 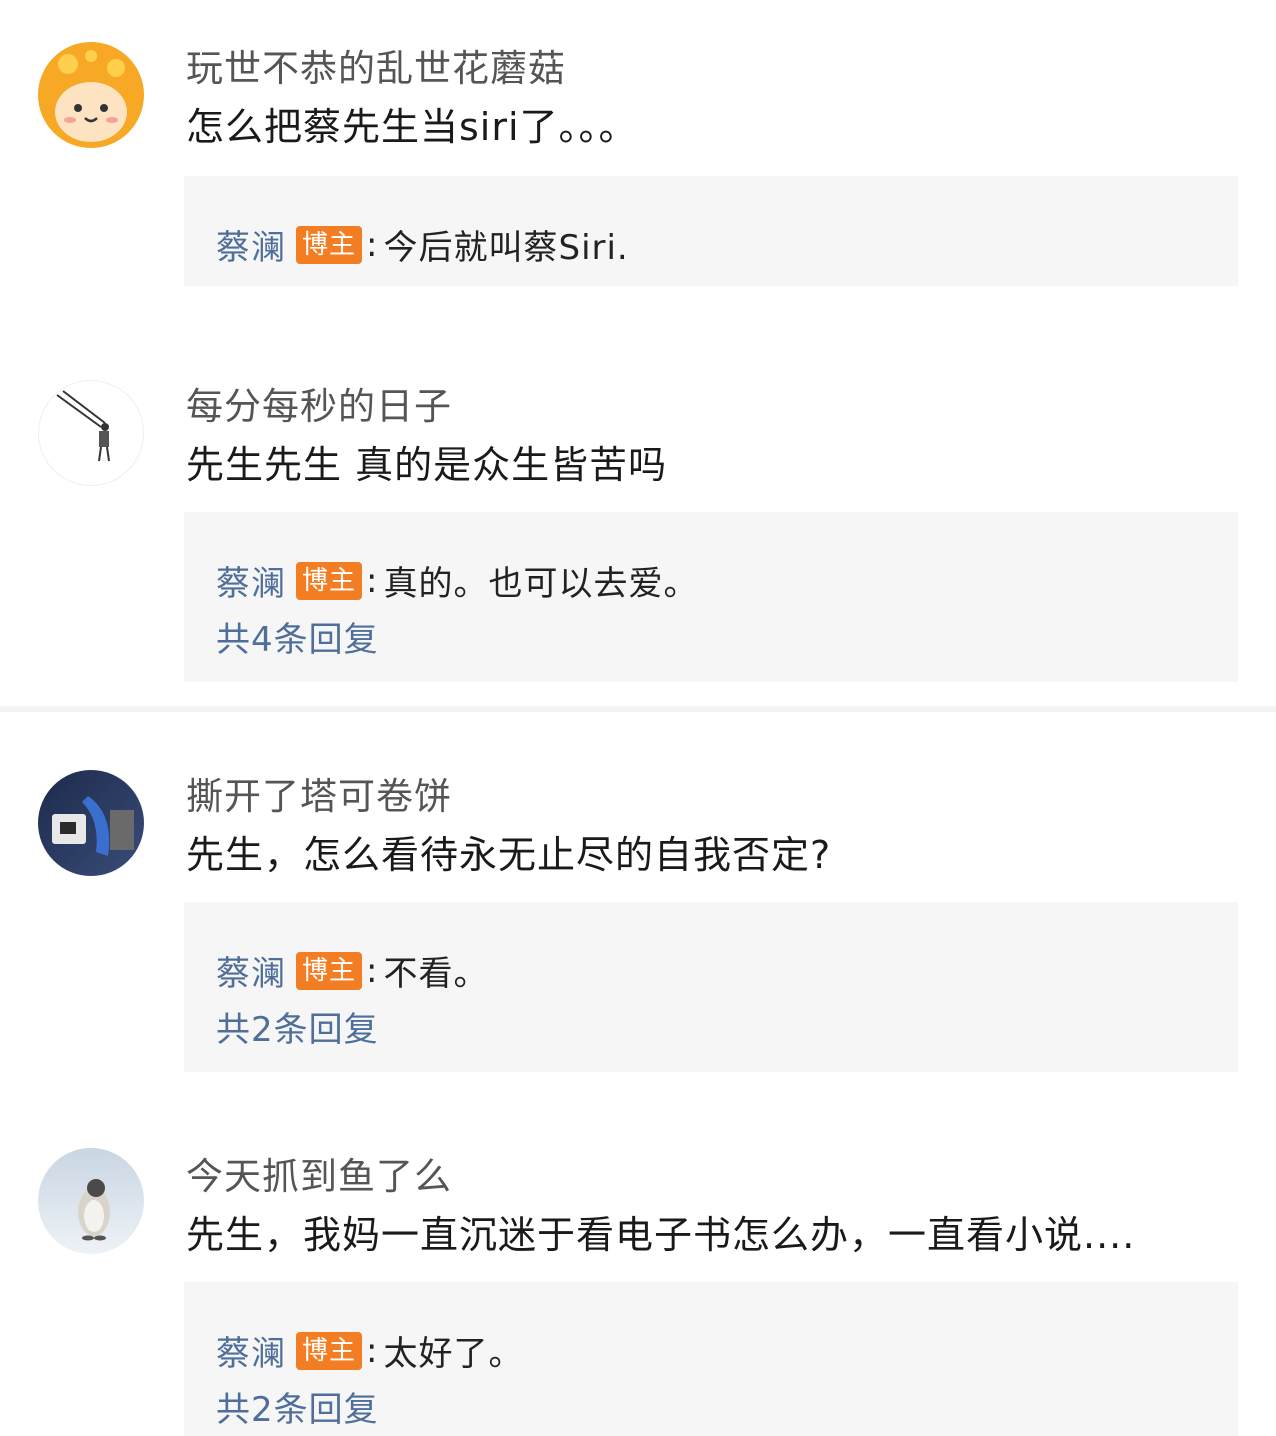 I want to click on reply-box: 蔡澜 博主 : 太好了。 共2条回复, so click(x=711, y=1359).